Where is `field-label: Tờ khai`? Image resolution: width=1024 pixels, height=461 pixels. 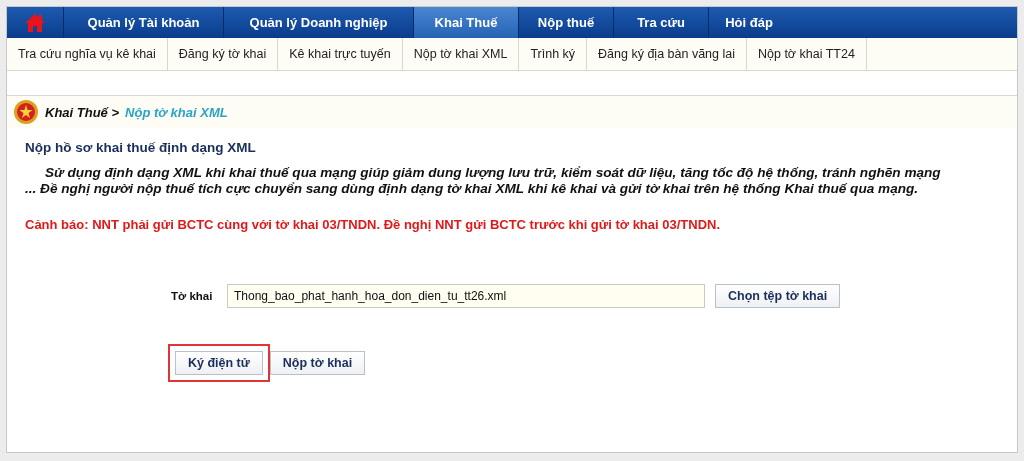 field-label: Tờ khai is located at coordinates (192, 296).